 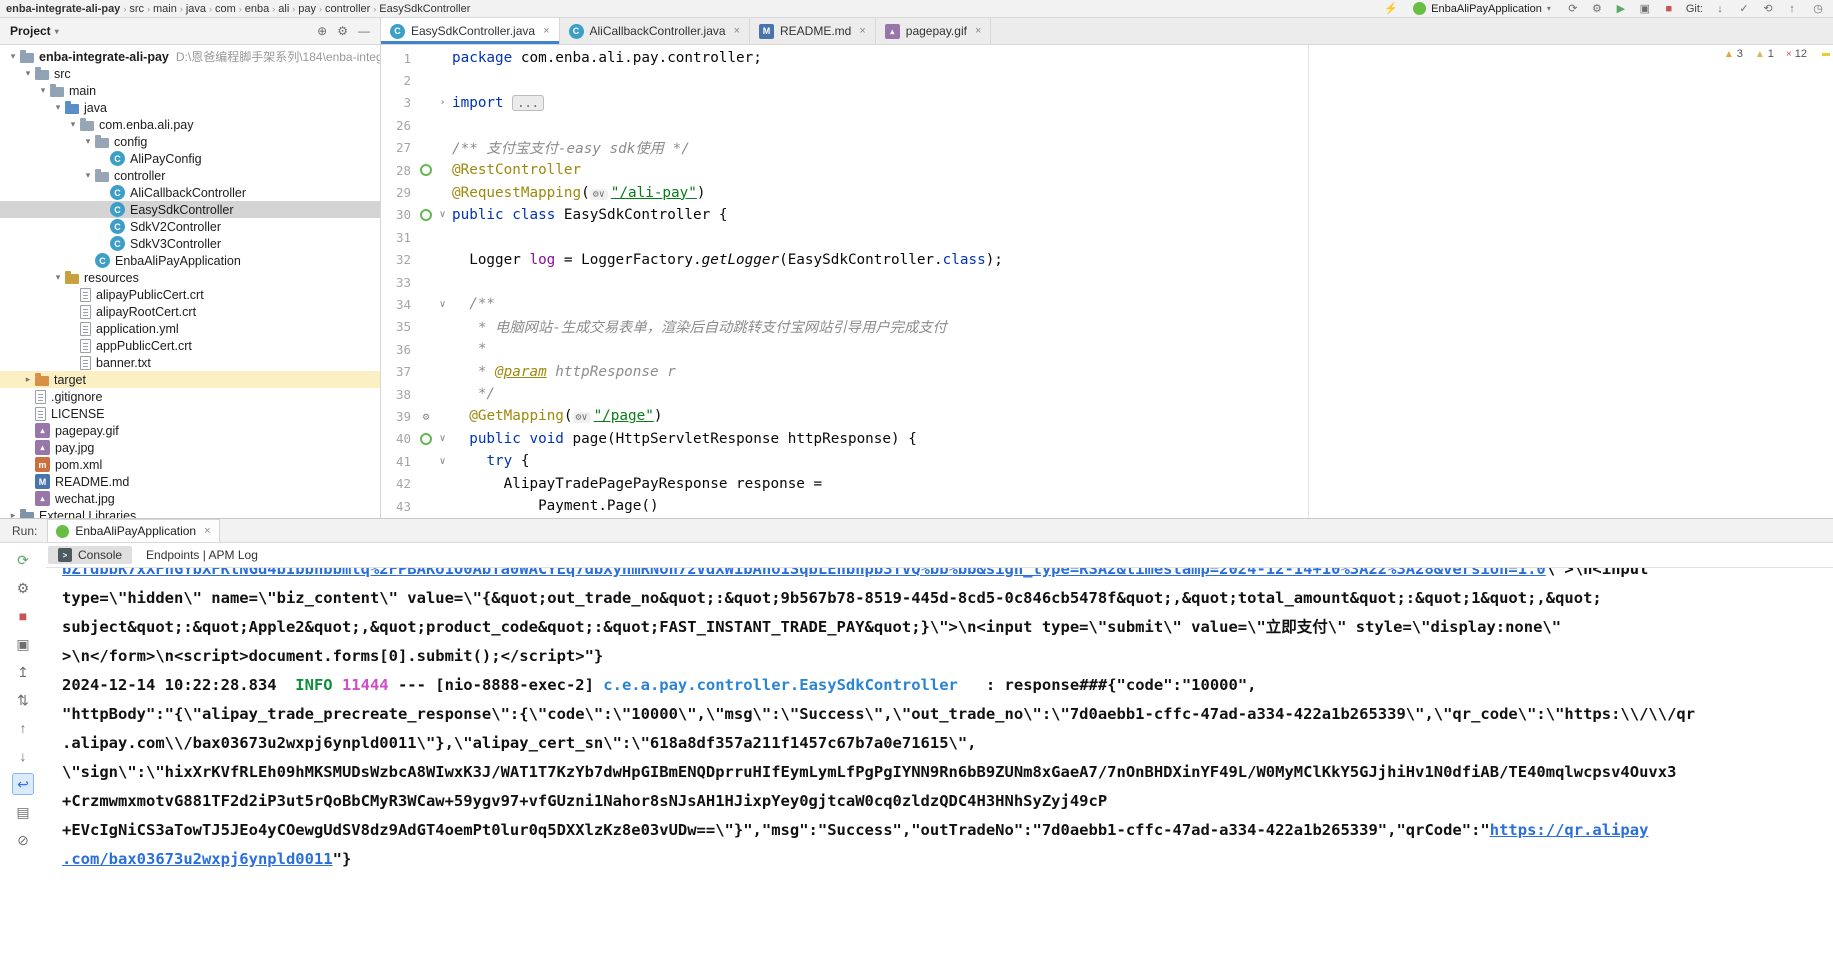 What do you see at coordinates (190, 294) in the screenshot?
I see `tree-item-alipaypubliccert-crt: alipayPublicCert.crt` at bounding box center [190, 294].